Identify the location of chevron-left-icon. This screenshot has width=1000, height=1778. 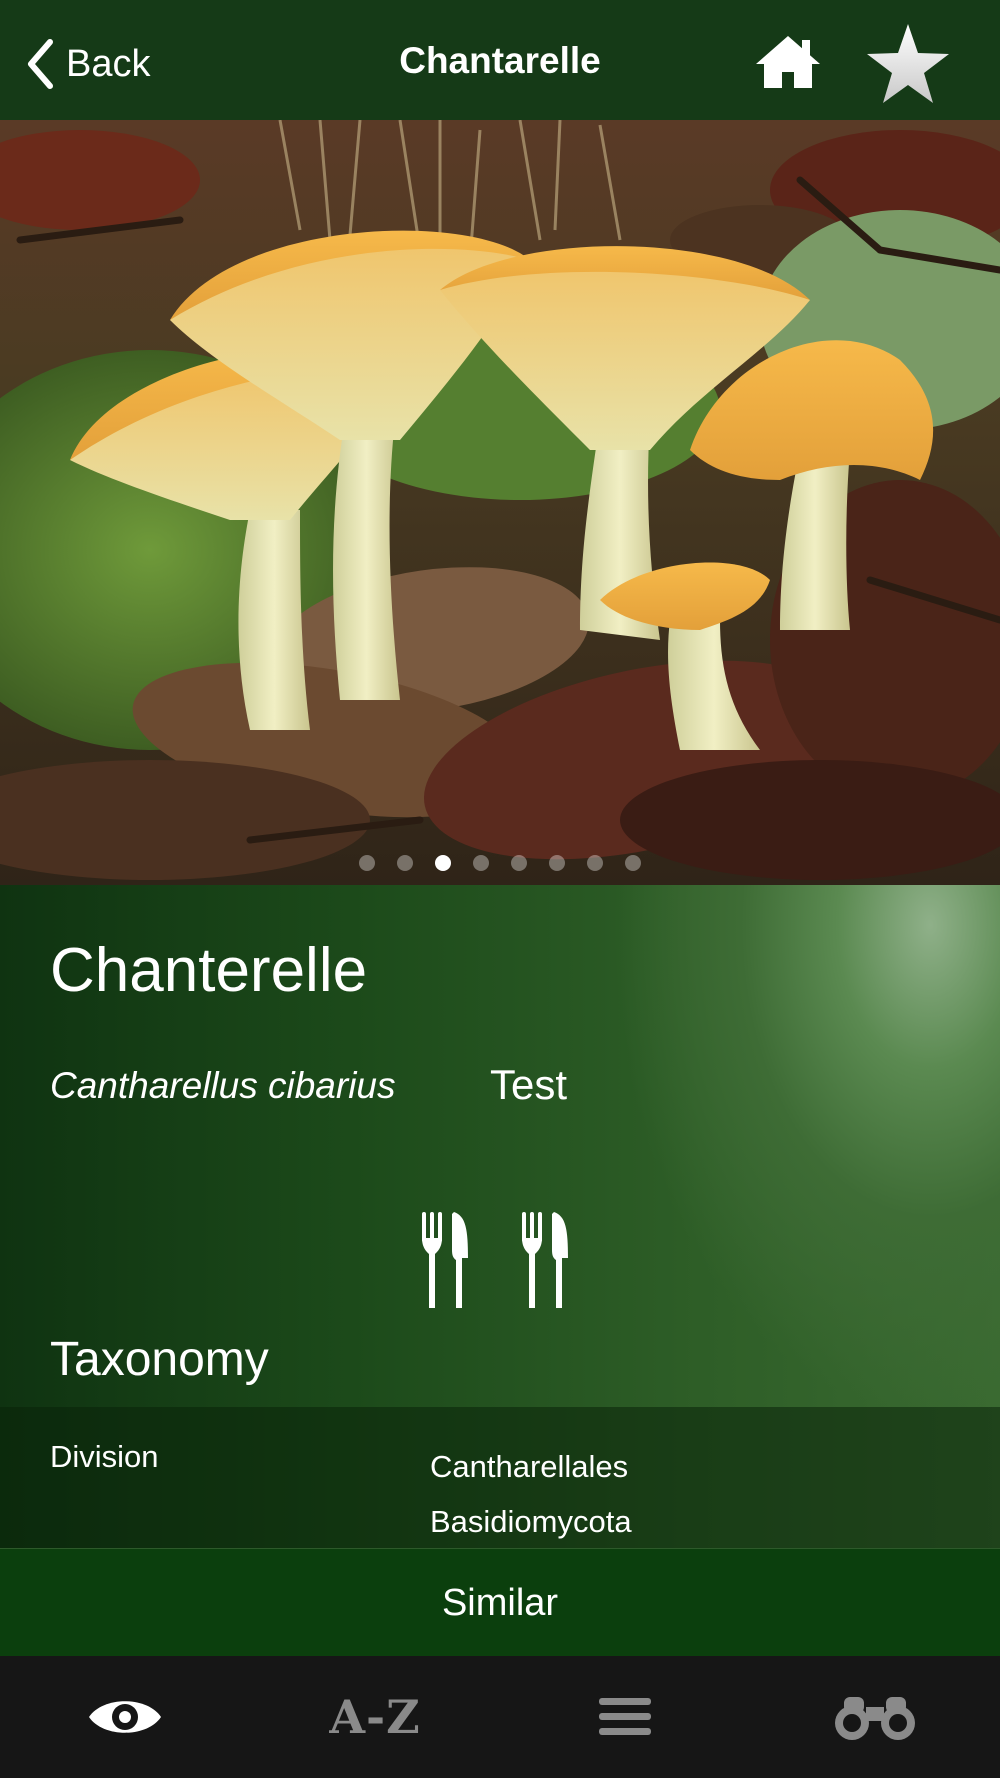
(40, 64).